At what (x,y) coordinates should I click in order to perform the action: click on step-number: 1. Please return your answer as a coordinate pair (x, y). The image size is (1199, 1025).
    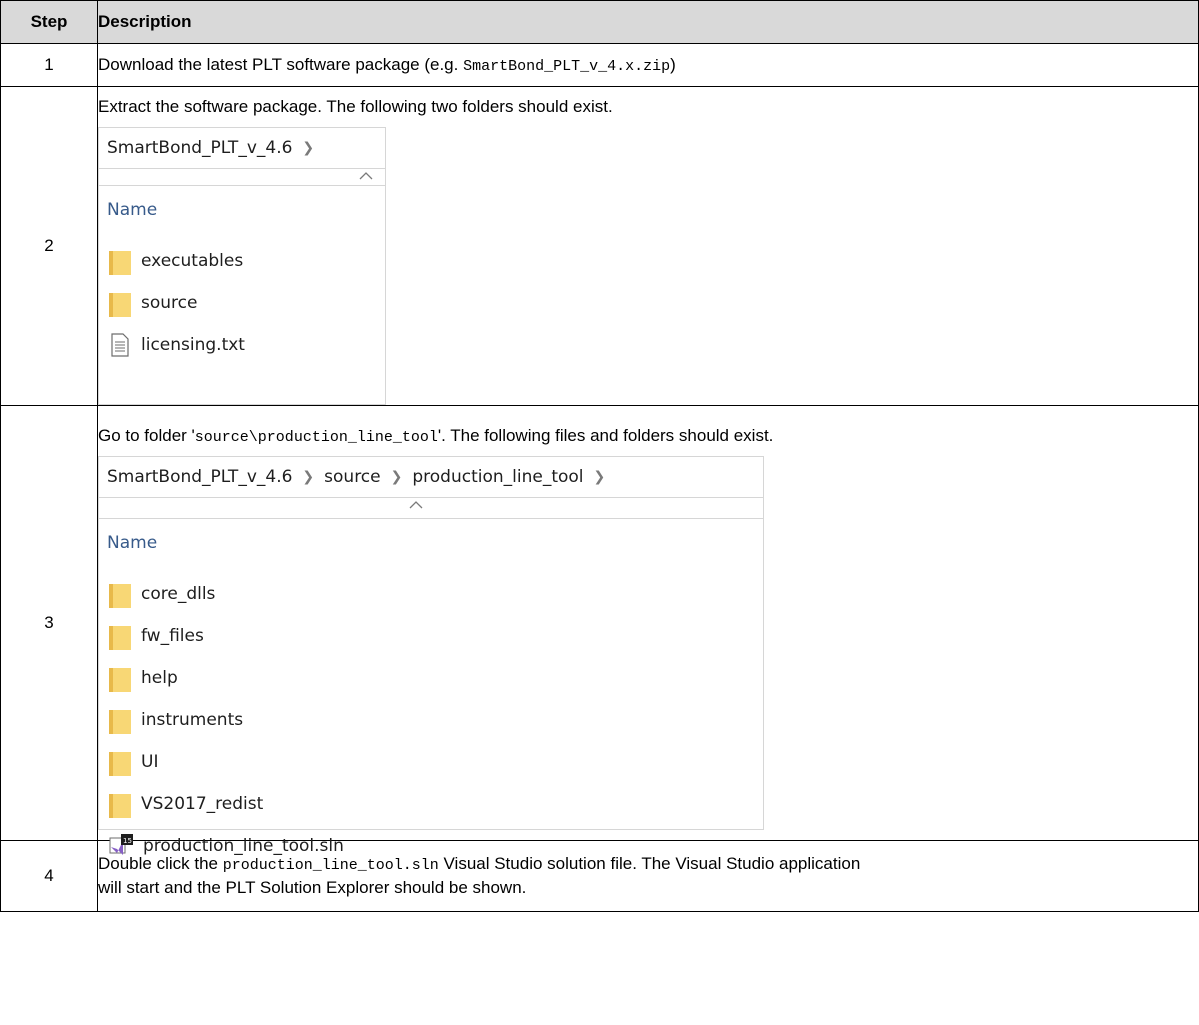
    Looking at the image, I should click on (49, 65).